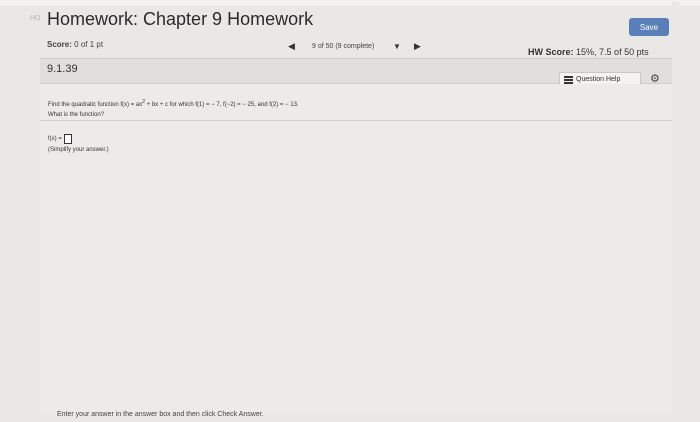 The width and height of the screenshot is (700, 422). I want to click on list-icon, so click(568, 79).